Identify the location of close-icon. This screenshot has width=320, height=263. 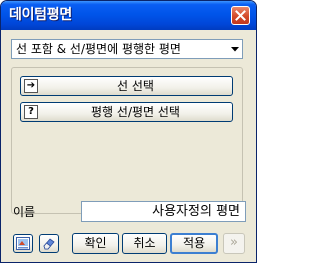
(240, 15).